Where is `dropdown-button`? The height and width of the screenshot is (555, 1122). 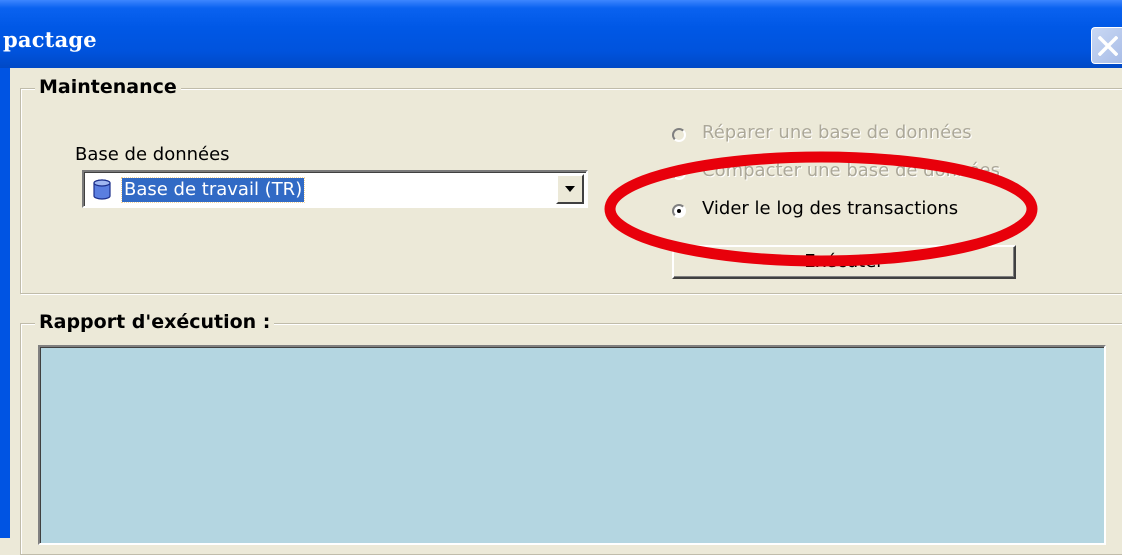 dropdown-button is located at coordinates (570, 189).